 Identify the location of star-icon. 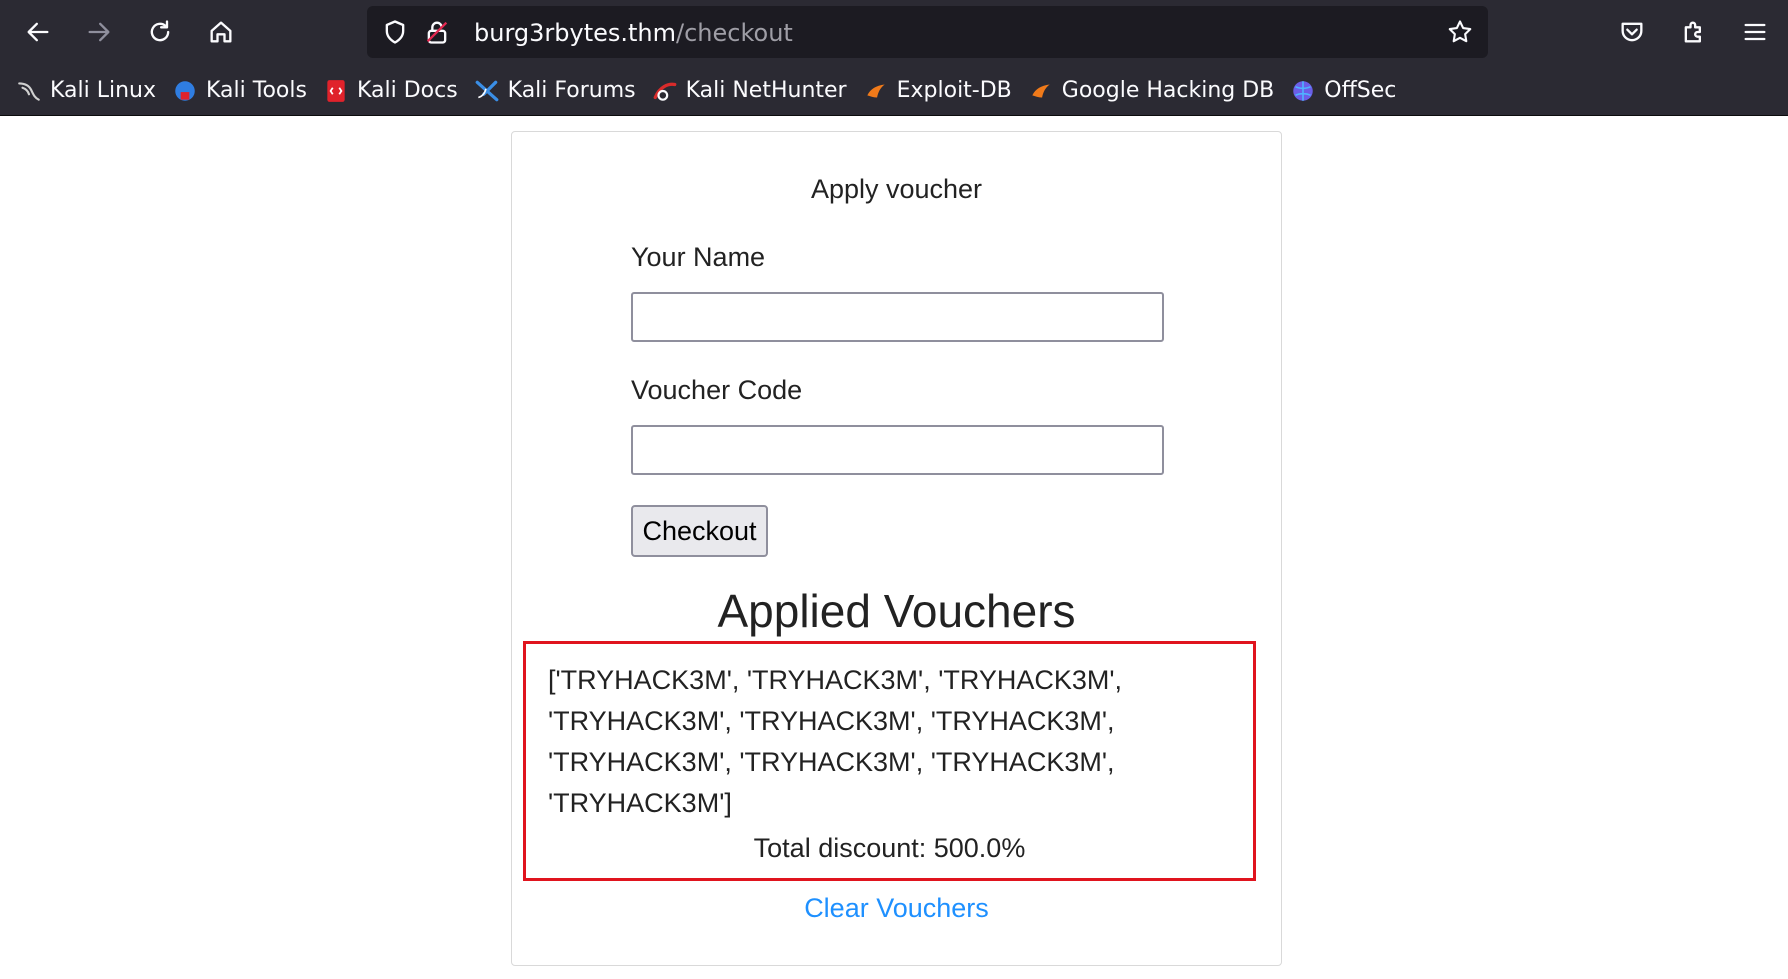
(1460, 32).